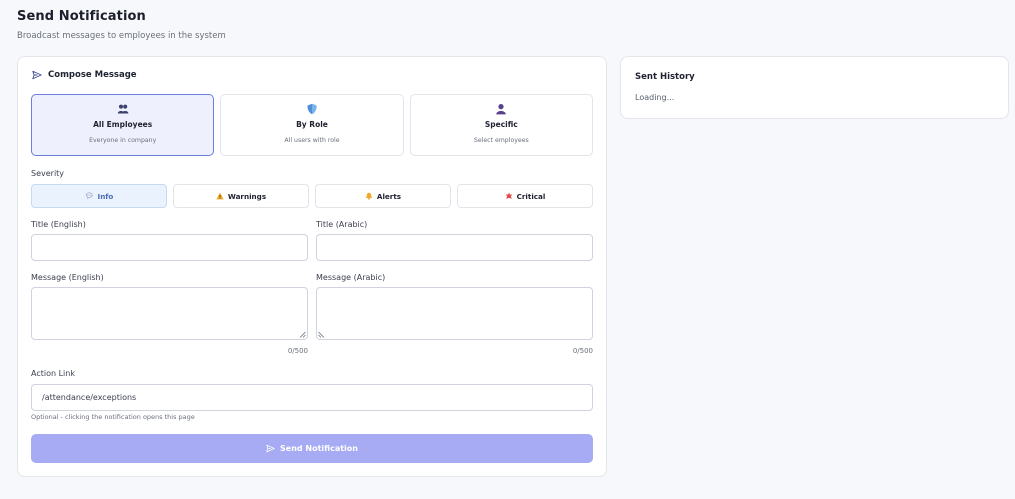 Image resolution: width=1015 pixels, height=499 pixels. What do you see at coordinates (501, 140) in the screenshot?
I see `target-description: Select employees` at bounding box center [501, 140].